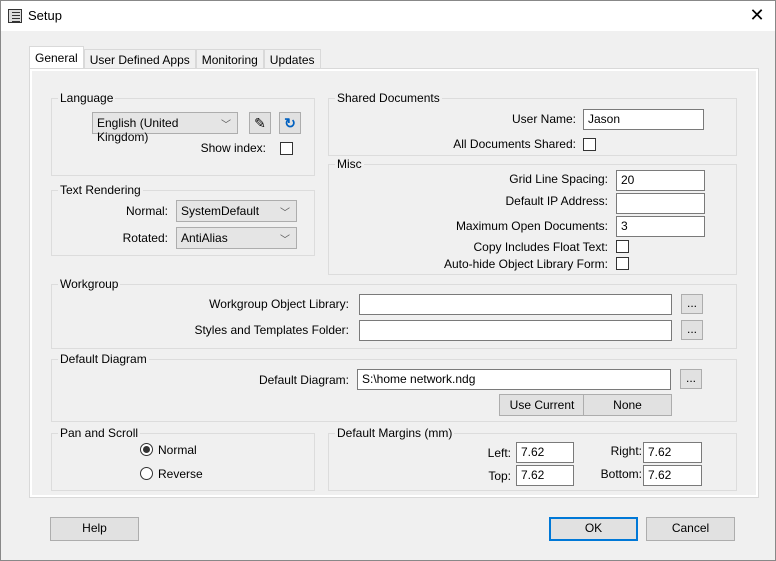  What do you see at coordinates (499, 453) in the screenshot?
I see `left-margin-label: Left:` at bounding box center [499, 453].